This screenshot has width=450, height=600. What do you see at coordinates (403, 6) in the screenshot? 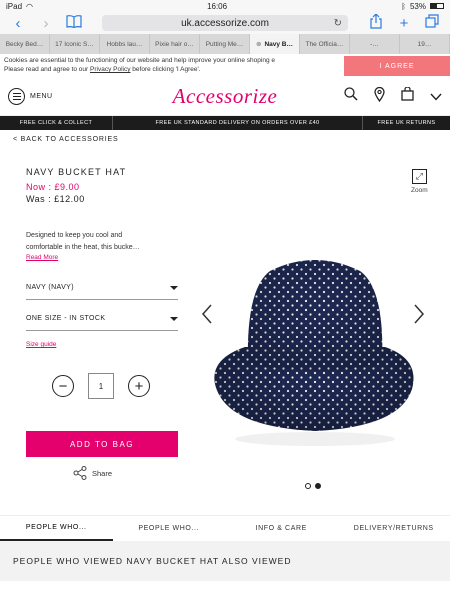
I see `bluetooth-icon: ᛒ` at bounding box center [403, 6].